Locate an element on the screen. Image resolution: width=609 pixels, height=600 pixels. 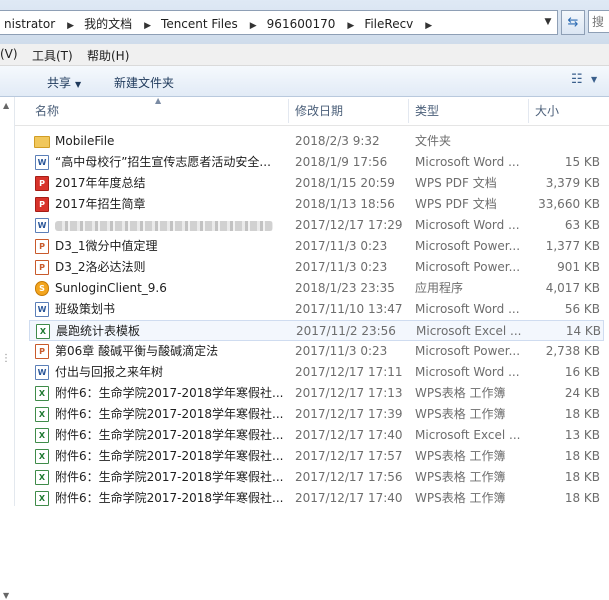
column-date: 修改日期 is located at coordinates (350, 111).